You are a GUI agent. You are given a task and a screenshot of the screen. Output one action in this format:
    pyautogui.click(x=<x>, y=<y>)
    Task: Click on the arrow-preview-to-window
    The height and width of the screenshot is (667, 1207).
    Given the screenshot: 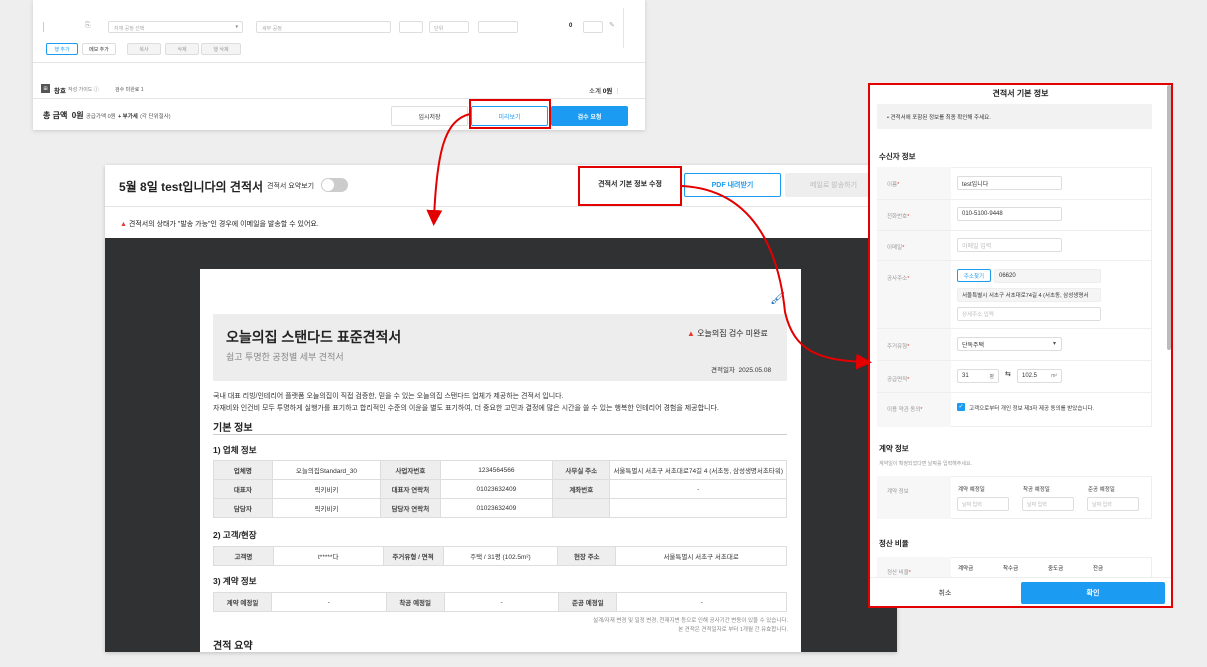 What is the action you would take?
    pyautogui.click(x=448, y=169)
    